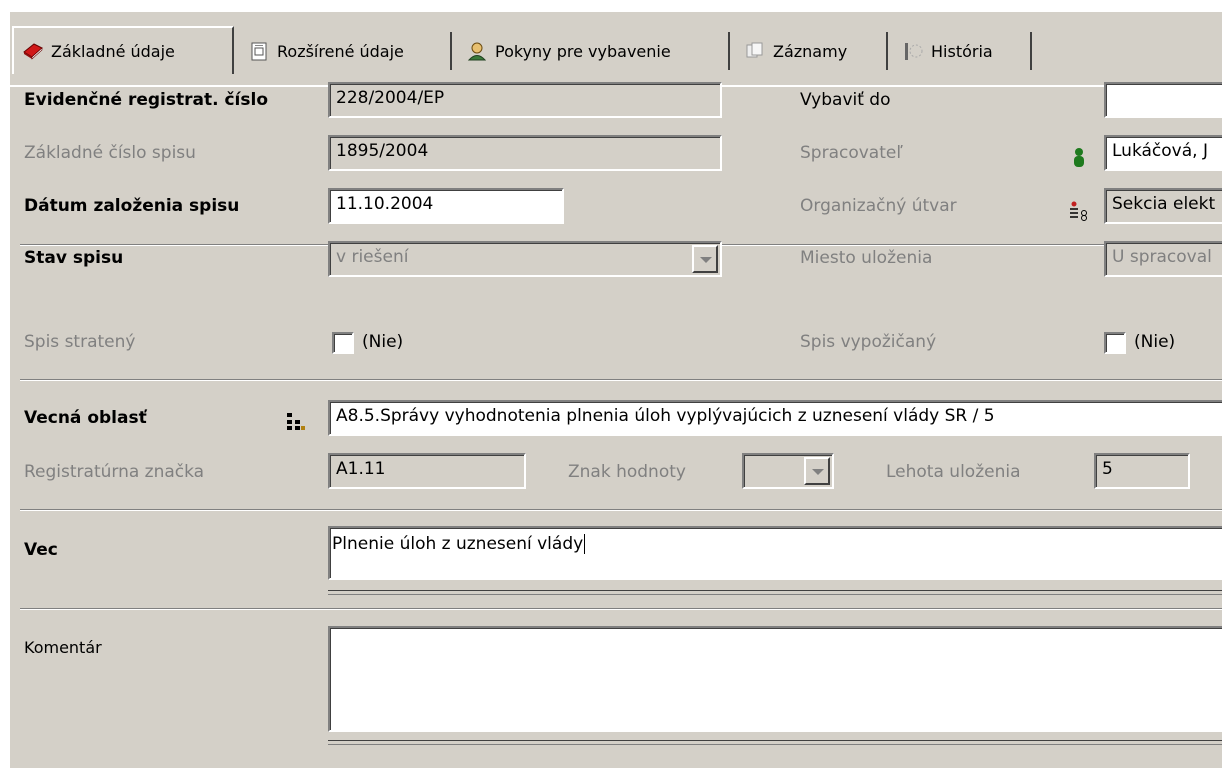 Image resolution: width=1222 pixels, height=768 pixels. What do you see at coordinates (1163, 259) in the screenshot?
I see `miesto-ulozenia-field: U spracoval` at bounding box center [1163, 259].